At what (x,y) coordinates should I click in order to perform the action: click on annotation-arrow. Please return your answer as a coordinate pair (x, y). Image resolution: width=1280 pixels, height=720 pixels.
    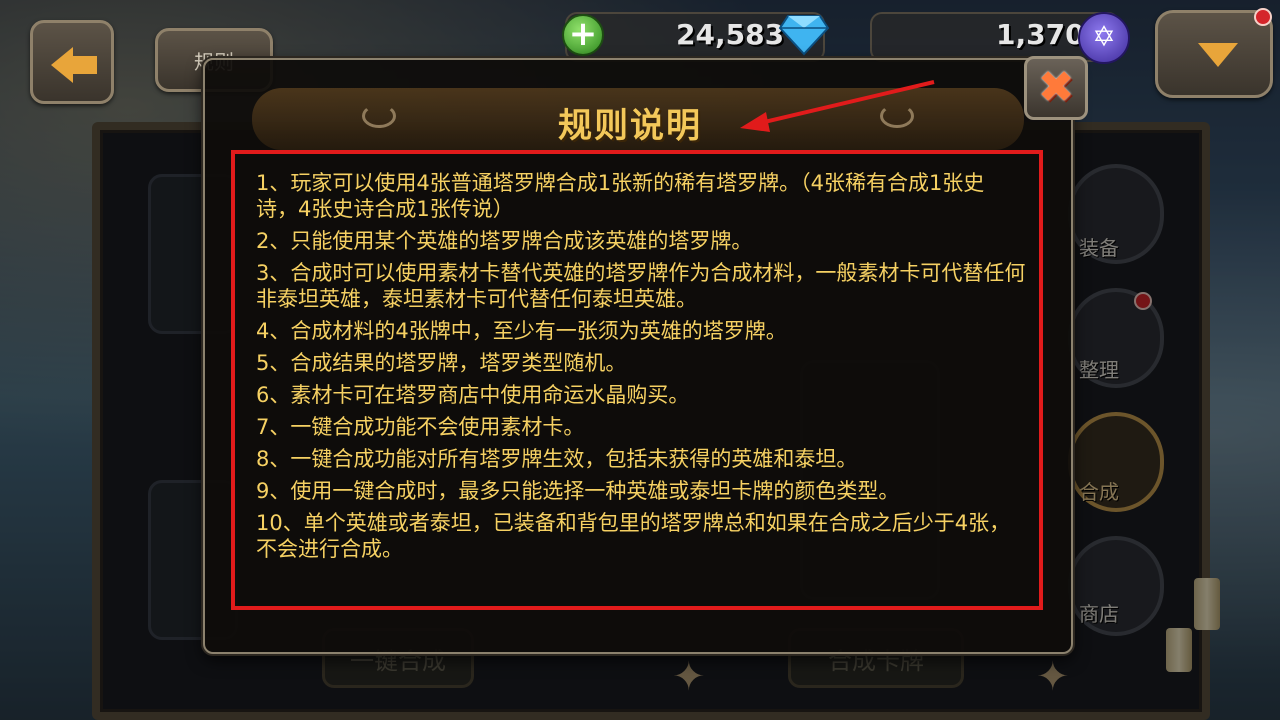
    Looking at the image, I should click on (837, 106).